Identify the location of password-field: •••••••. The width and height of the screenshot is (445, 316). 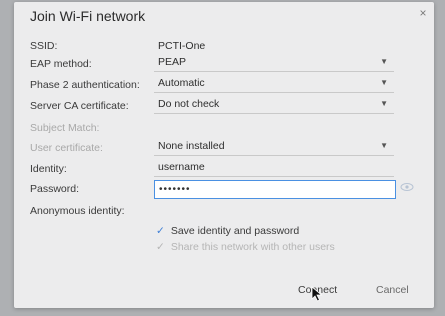
(275, 189).